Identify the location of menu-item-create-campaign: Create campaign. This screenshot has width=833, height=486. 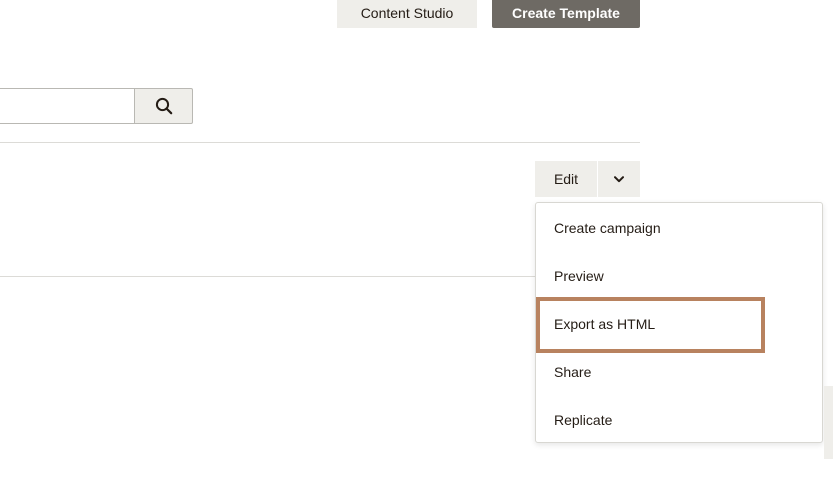
(679, 228).